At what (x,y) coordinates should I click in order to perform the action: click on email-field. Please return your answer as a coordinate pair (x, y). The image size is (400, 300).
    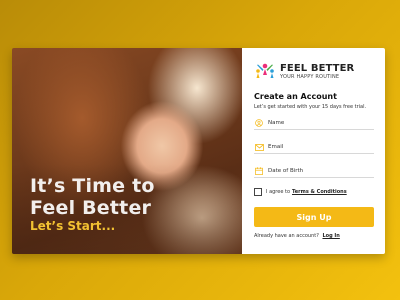
    Looking at the image, I should click on (314, 147).